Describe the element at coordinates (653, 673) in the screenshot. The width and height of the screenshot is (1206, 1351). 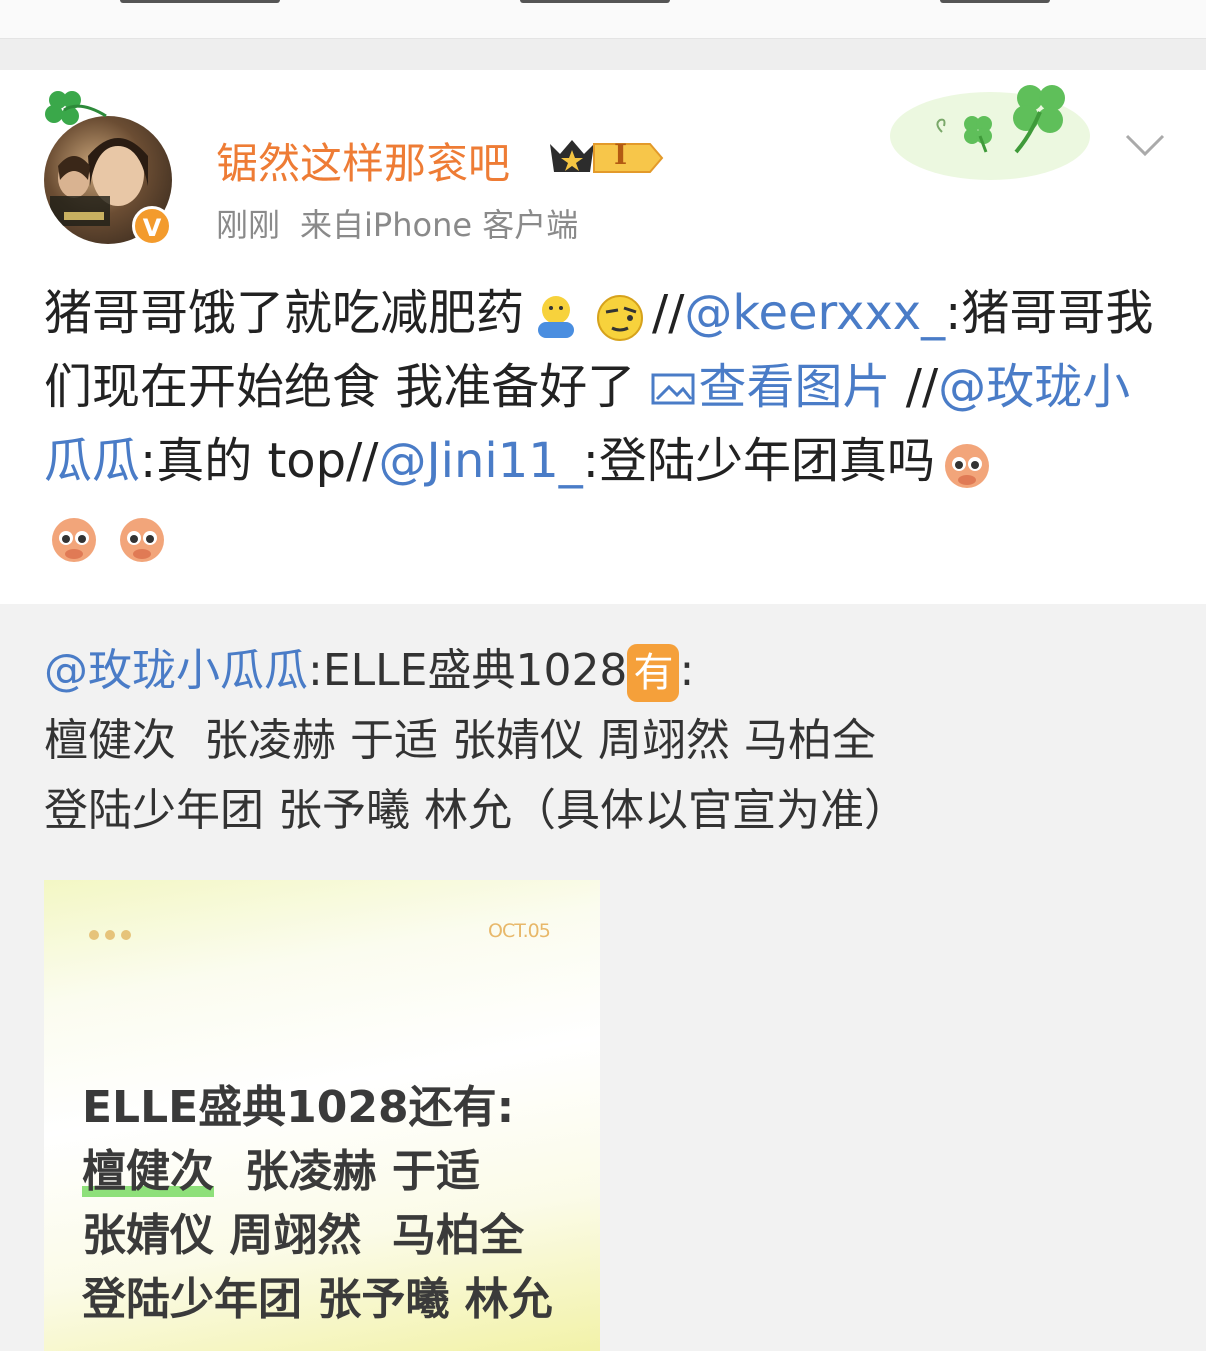
I see `you-badge: 有` at that location.